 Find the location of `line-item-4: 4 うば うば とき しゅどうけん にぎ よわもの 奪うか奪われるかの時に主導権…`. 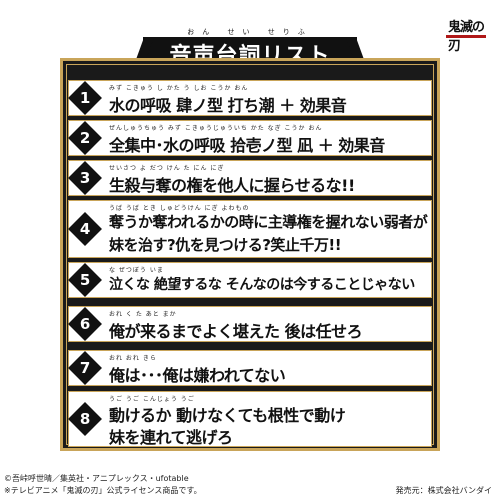

line-item-4: 4 うば うば とき しゅどうけん にぎ よわもの 奪うか奪われるかの時に主導権… is located at coordinates (250, 229).